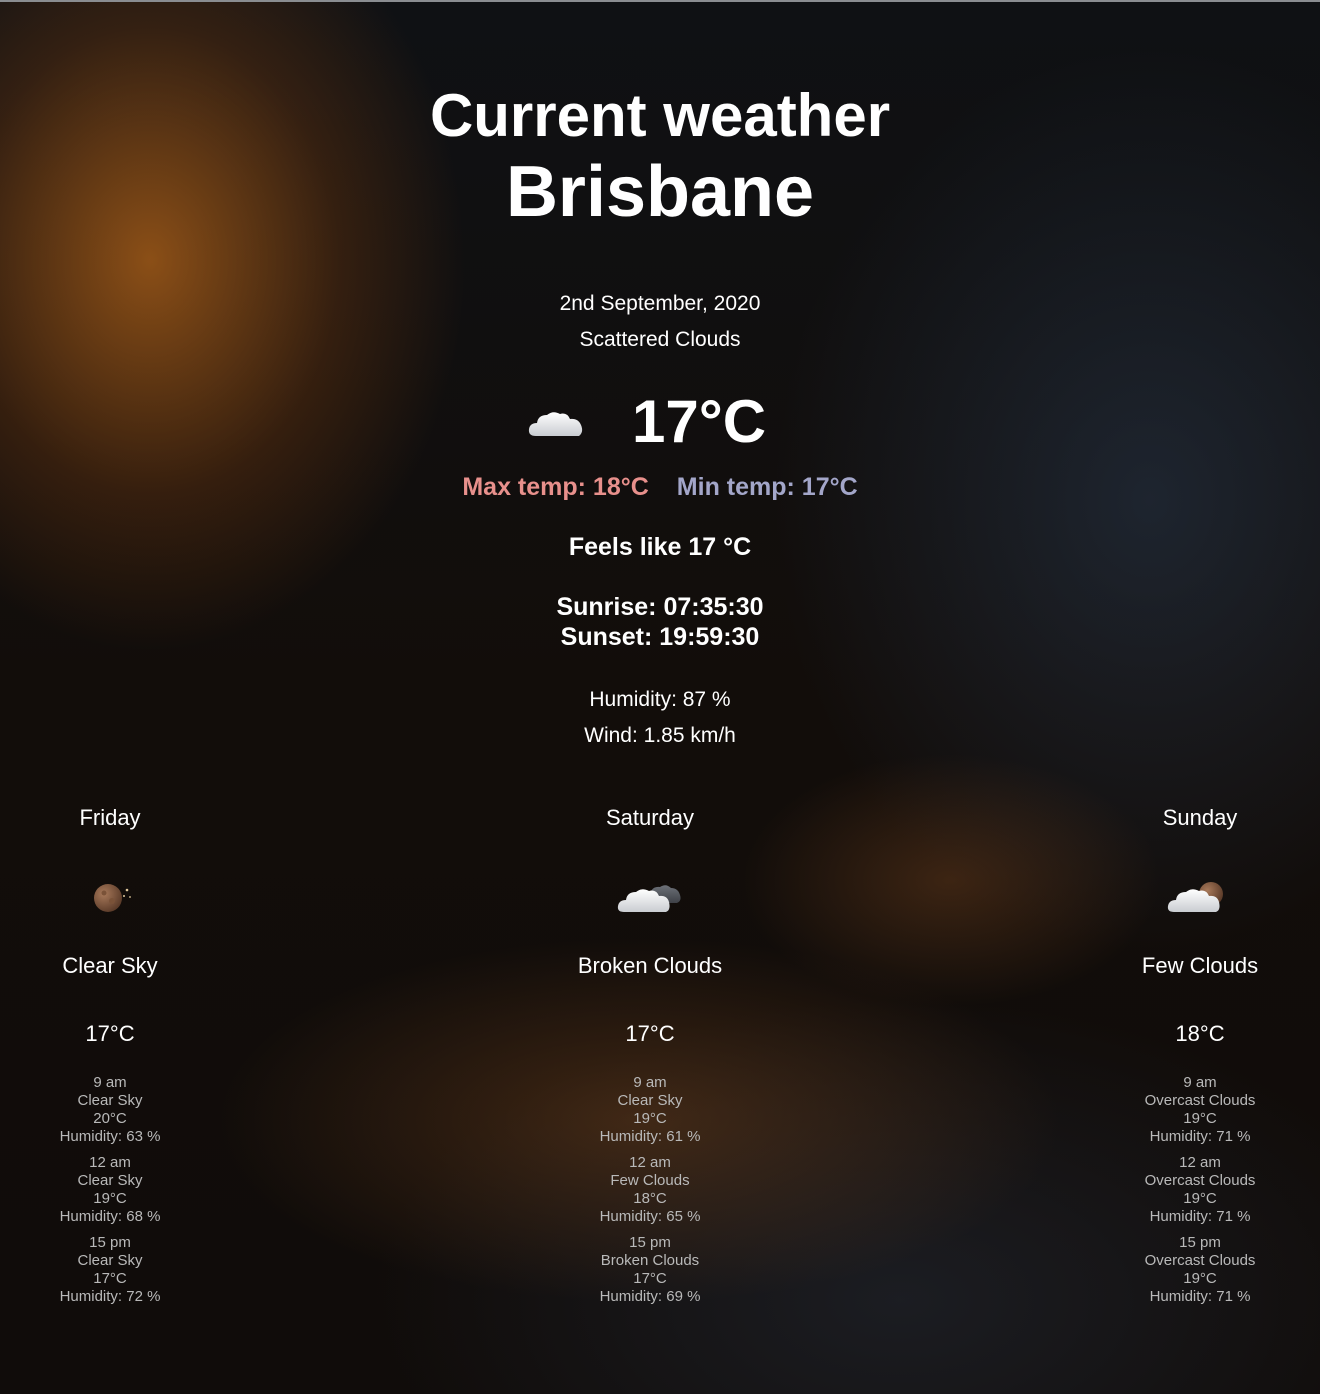 The height and width of the screenshot is (1394, 1320). Describe the element at coordinates (767, 487) in the screenshot. I see `min-temperature: Min temp: 17°C` at that location.